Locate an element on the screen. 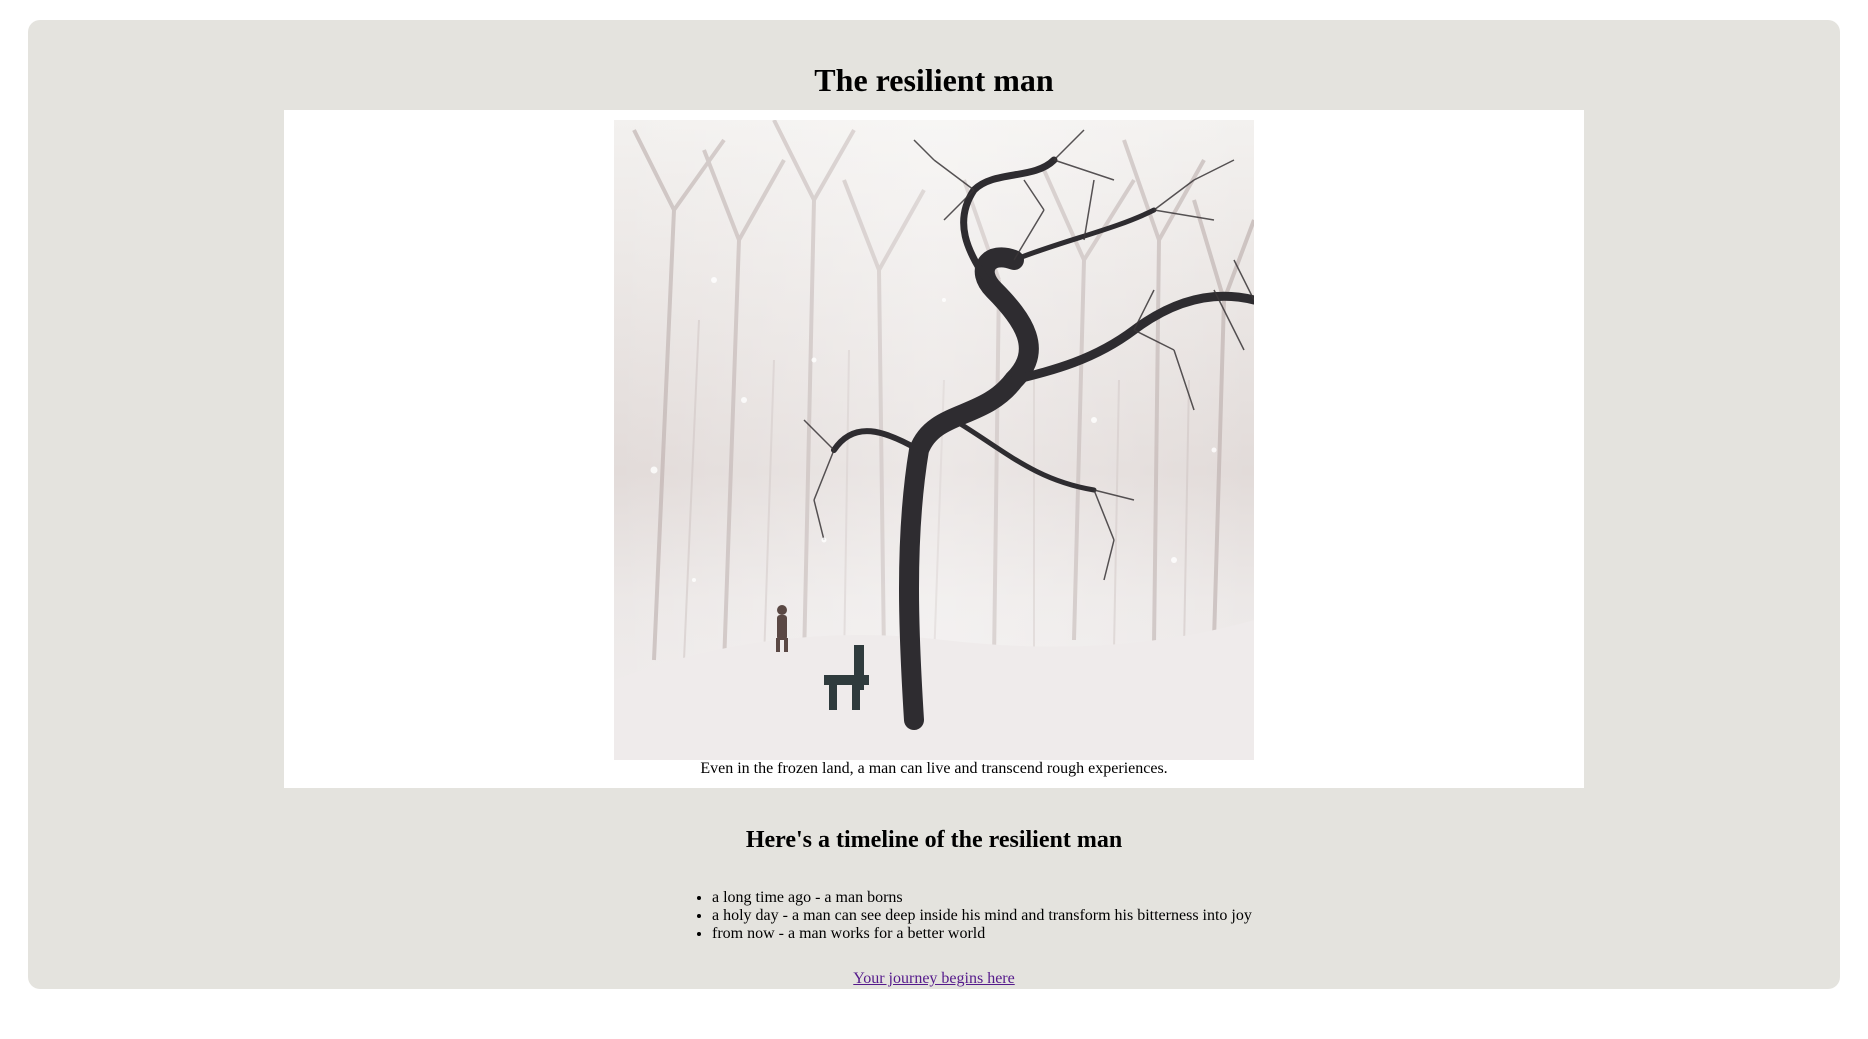 The image size is (1868, 1039). timeline-heading: Here's a timeline of the resilient man is located at coordinates (934, 840).